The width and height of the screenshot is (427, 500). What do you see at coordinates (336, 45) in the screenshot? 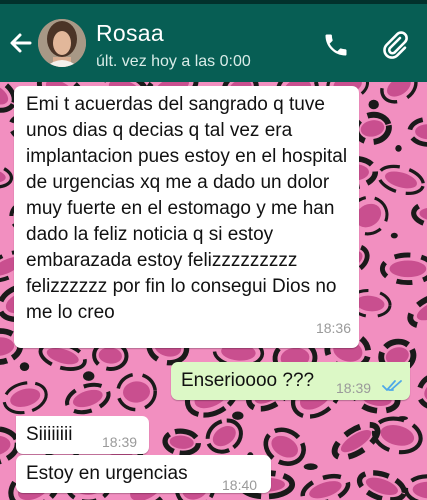
I see `phone-icon` at bounding box center [336, 45].